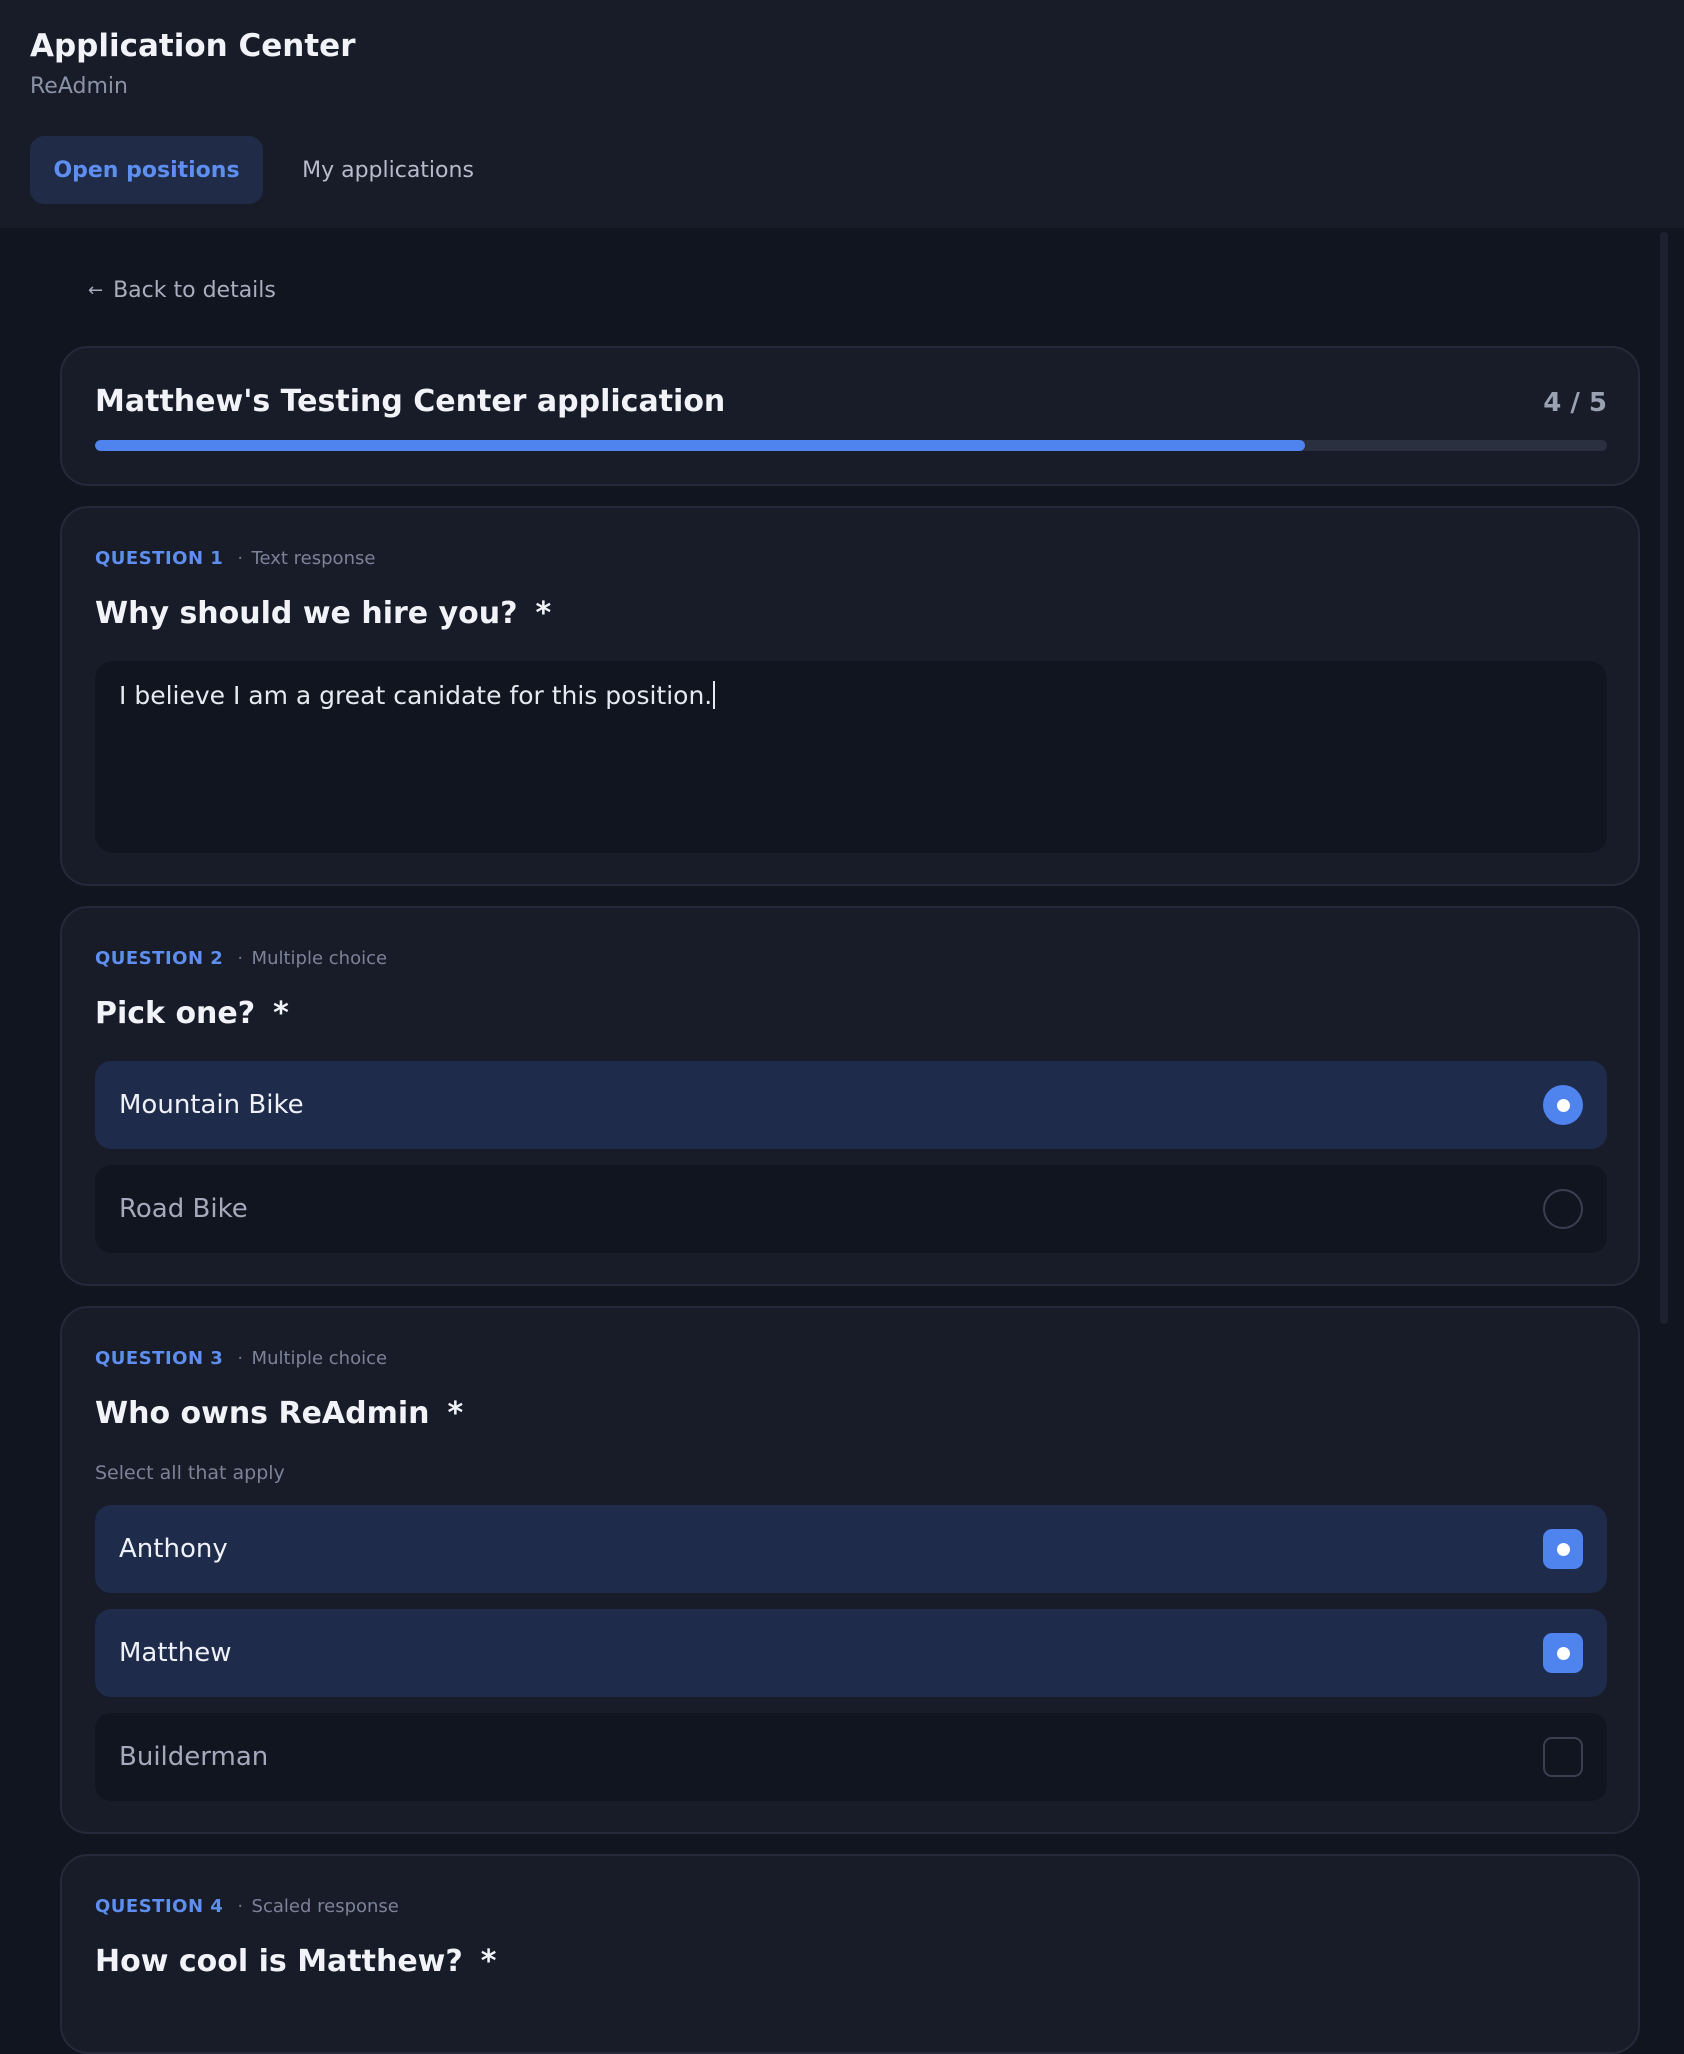 The width and height of the screenshot is (1684, 2054). I want to click on progress-bar, so click(851, 445).